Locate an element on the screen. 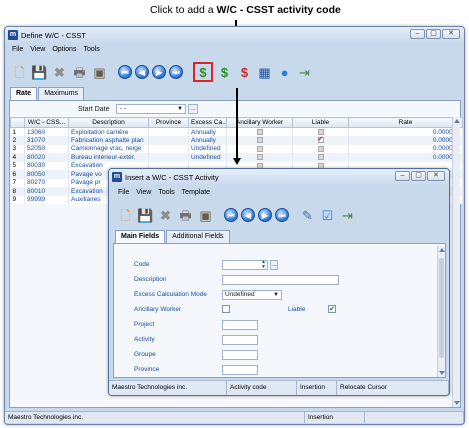 The image size is (469, 428). liable-checkbox-checked is located at coordinates (320, 140).